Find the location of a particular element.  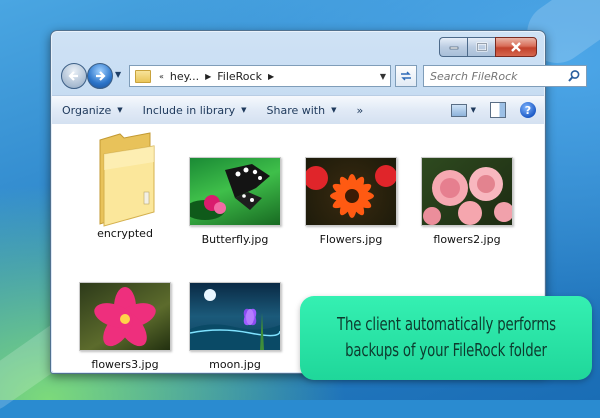

file-item-flowers2: flowers2.jpg is located at coordinates (467, 201).